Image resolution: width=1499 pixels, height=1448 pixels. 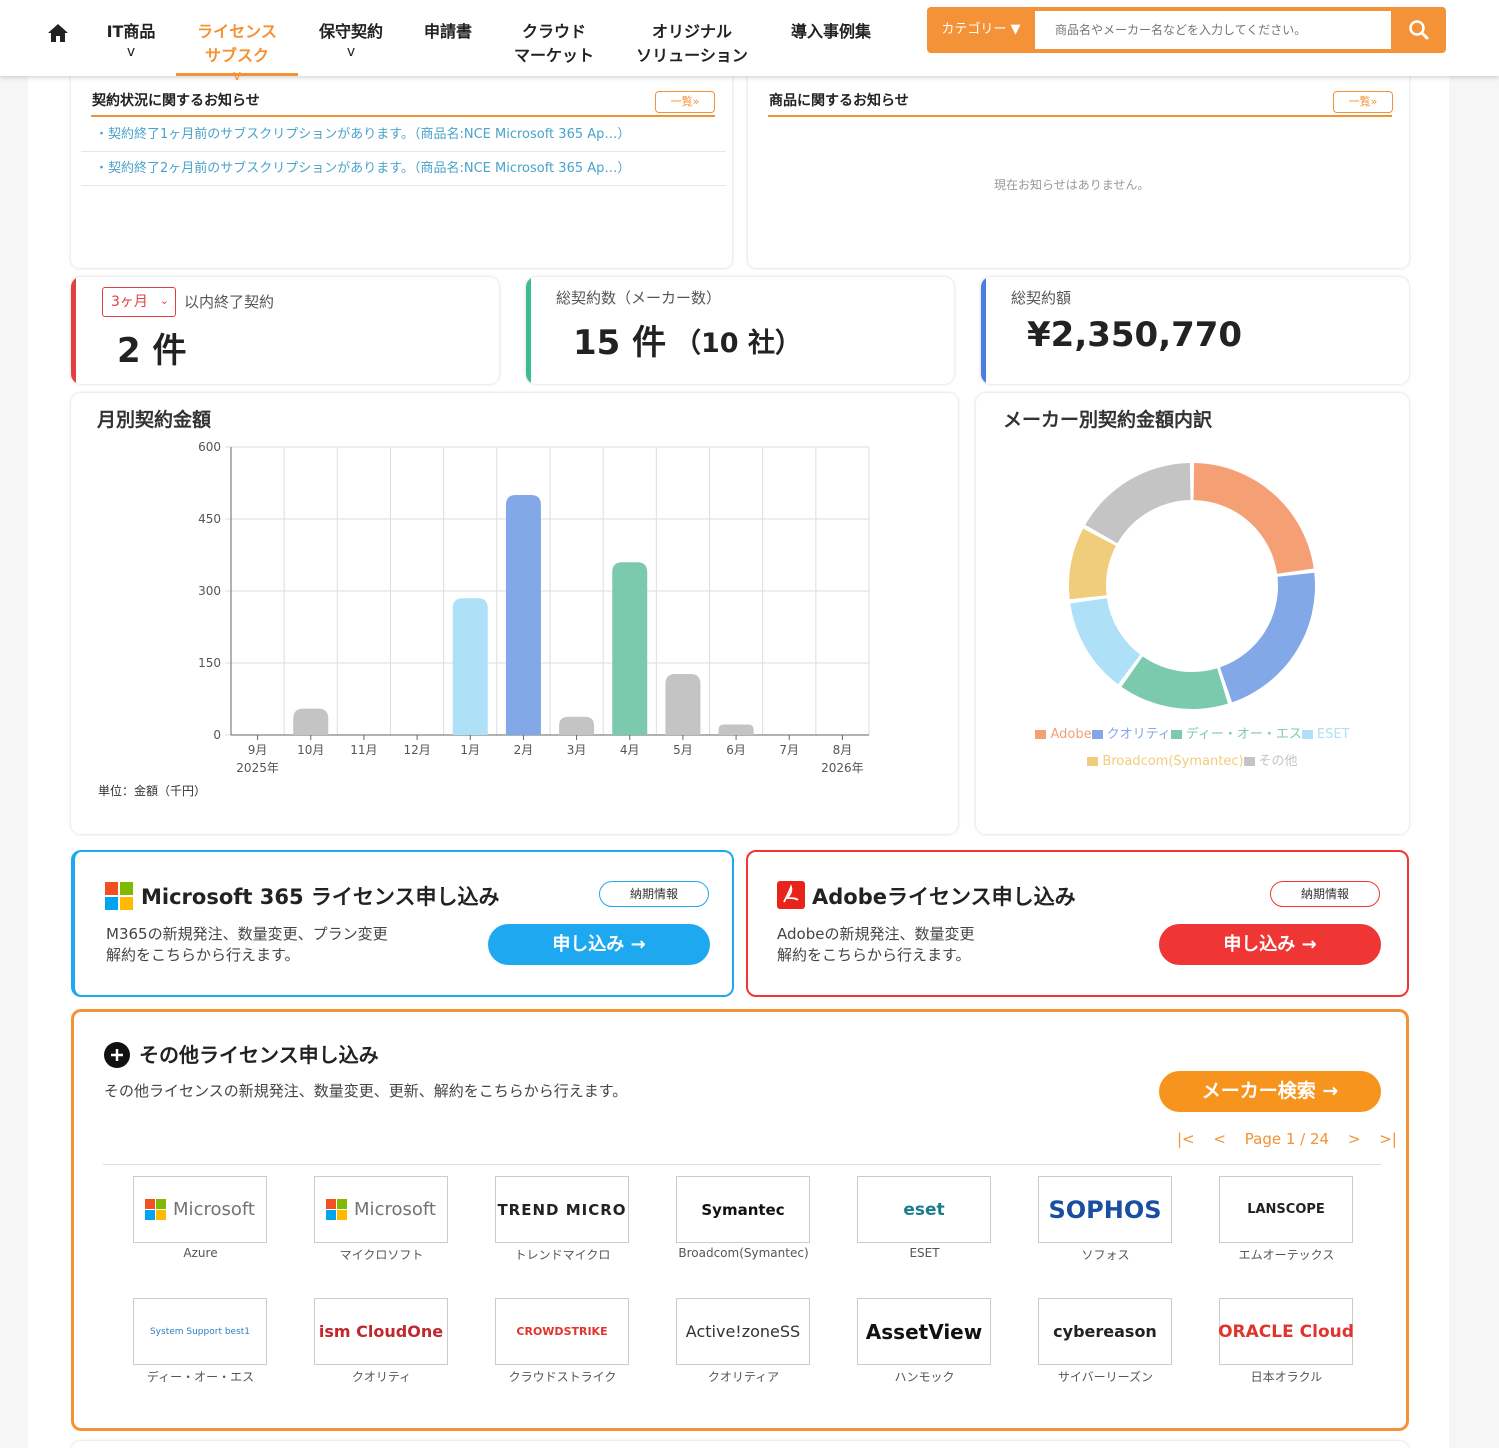 I want to click on nav-label: ライセンス サブスク, so click(x=237, y=43).